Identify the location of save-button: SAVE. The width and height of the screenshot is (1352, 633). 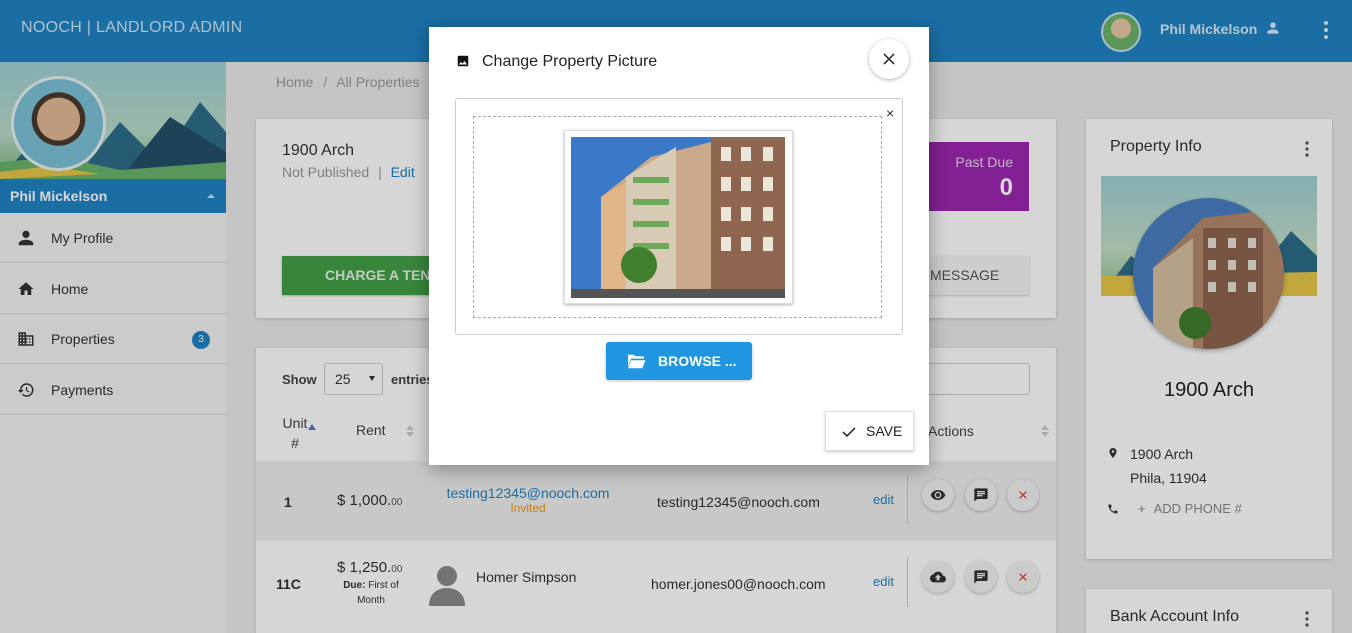
(869, 431).